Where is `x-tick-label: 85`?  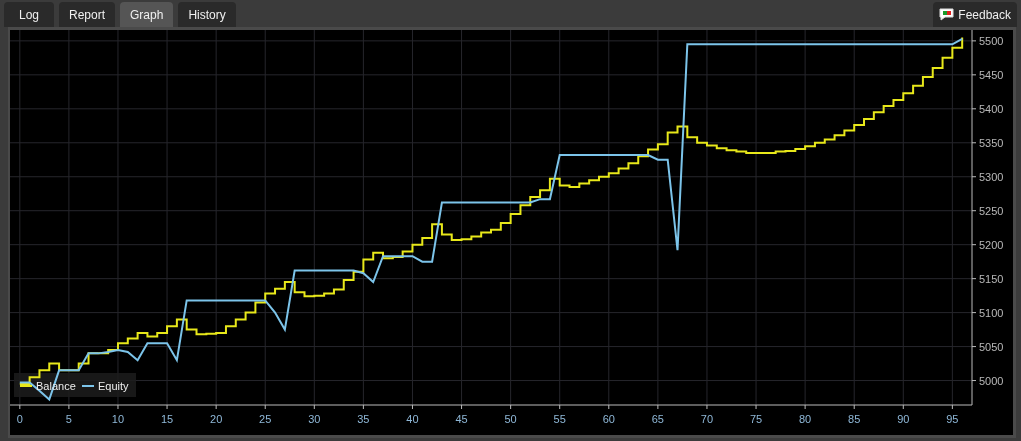 x-tick-label: 85 is located at coordinates (854, 419).